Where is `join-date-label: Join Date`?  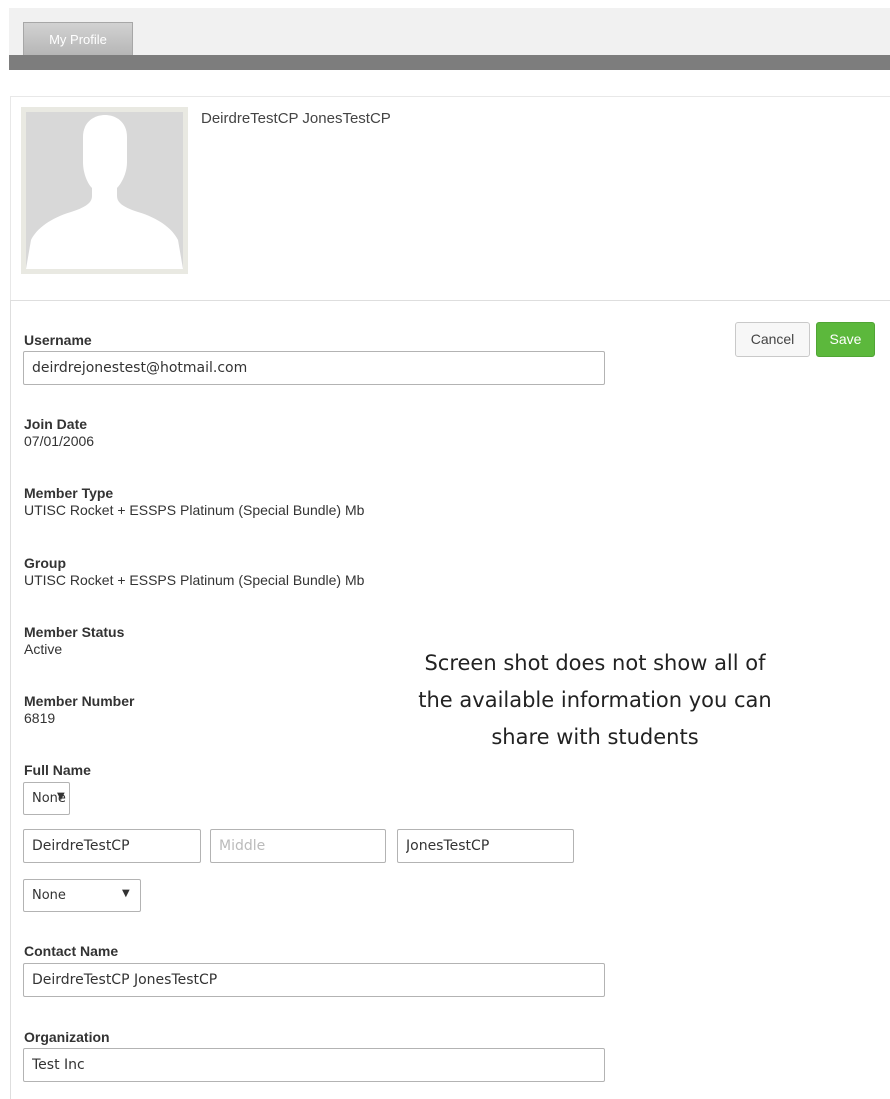 join-date-label: Join Date is located at coordinates (56, 424).